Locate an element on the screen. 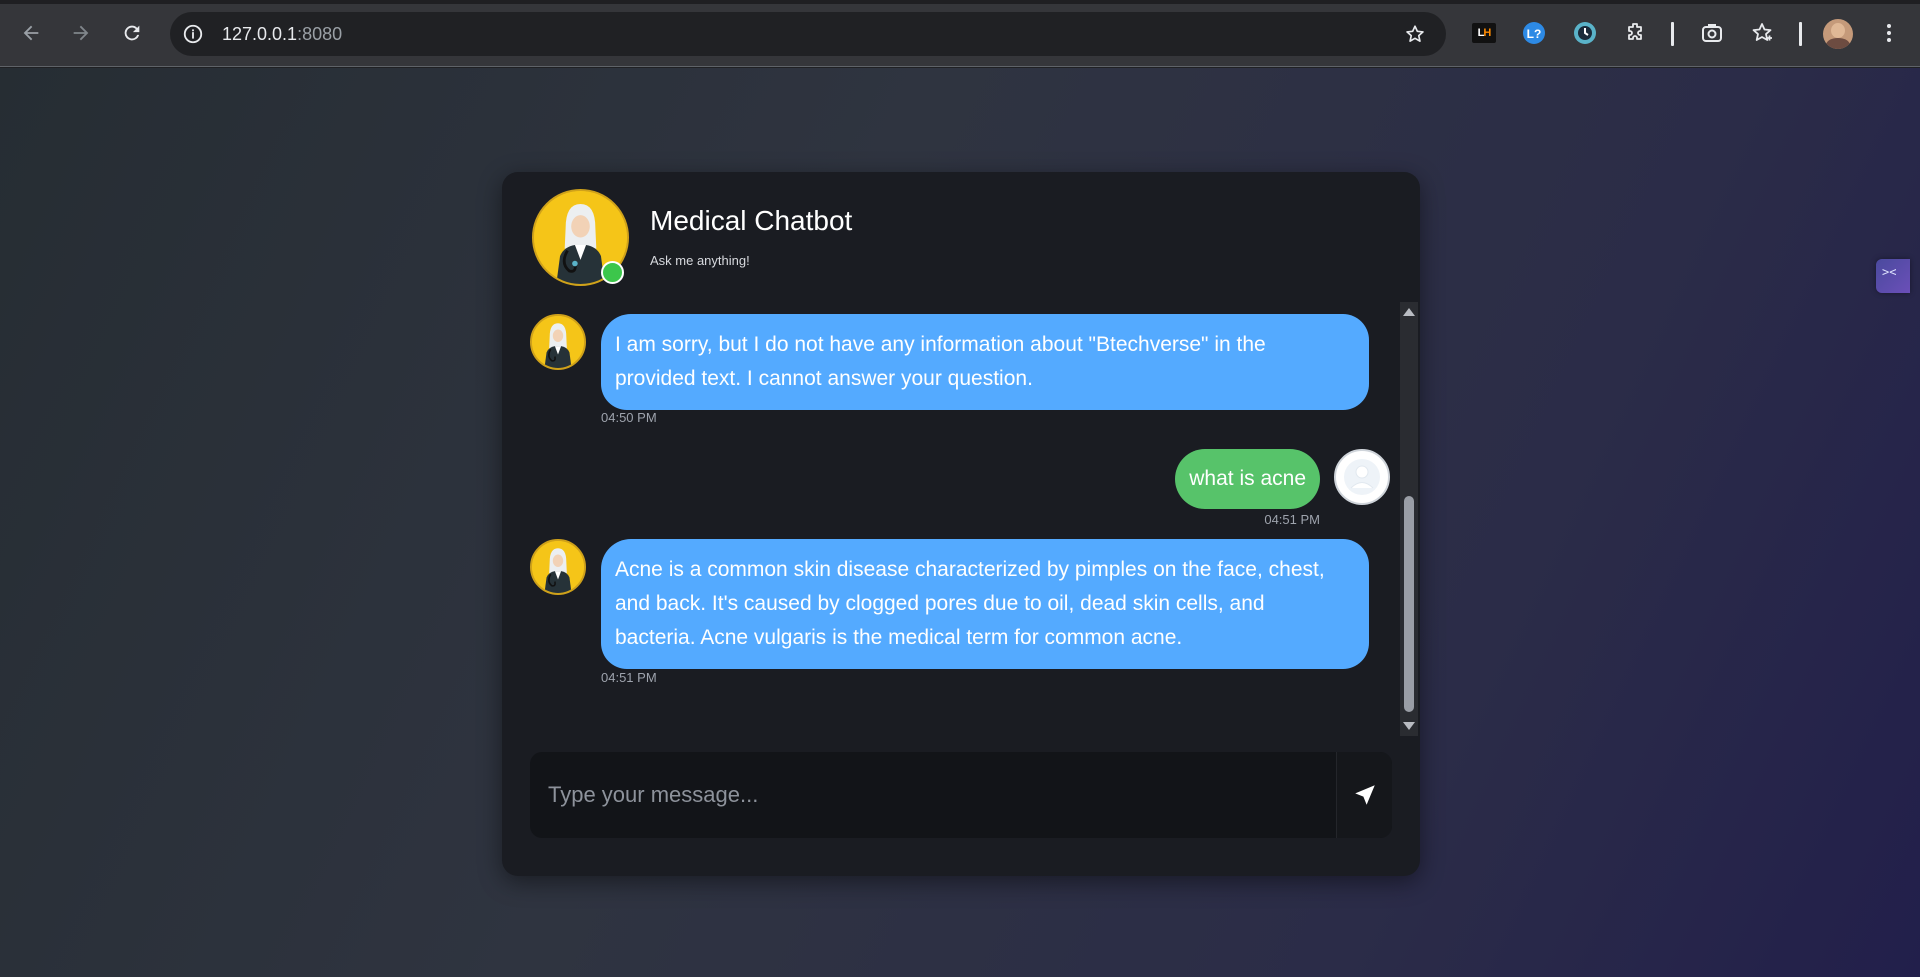  user-message-bubble: what is acne is located at coordinates (1247, 479).